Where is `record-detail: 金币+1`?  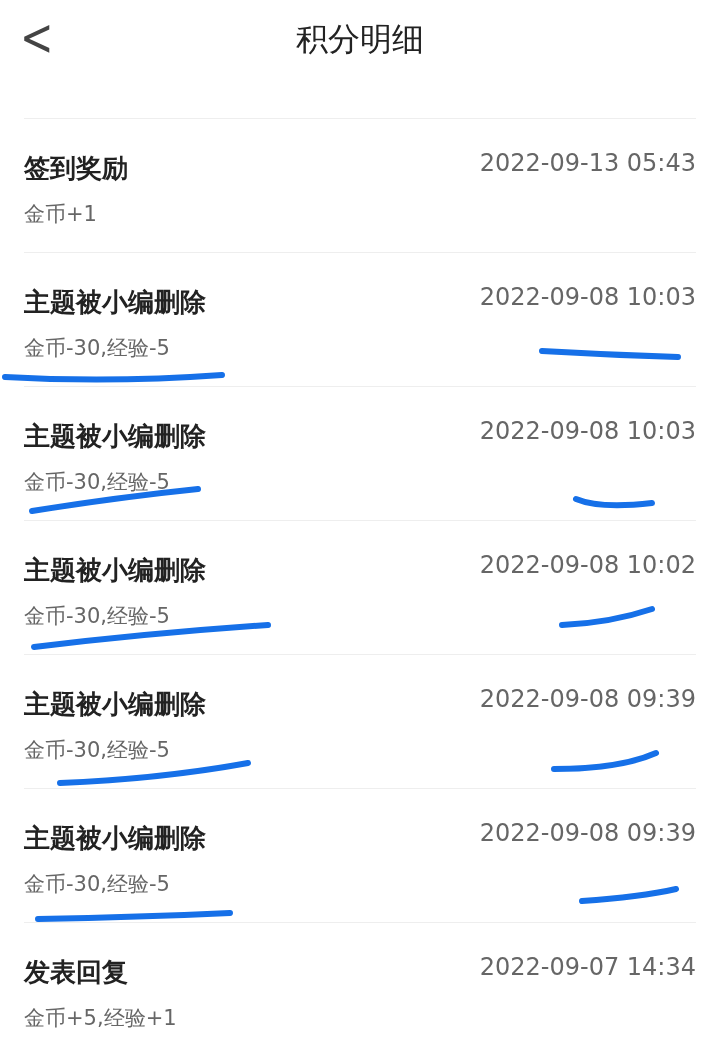 record-detail: 金币+1 is located at coordinates (61, 214).